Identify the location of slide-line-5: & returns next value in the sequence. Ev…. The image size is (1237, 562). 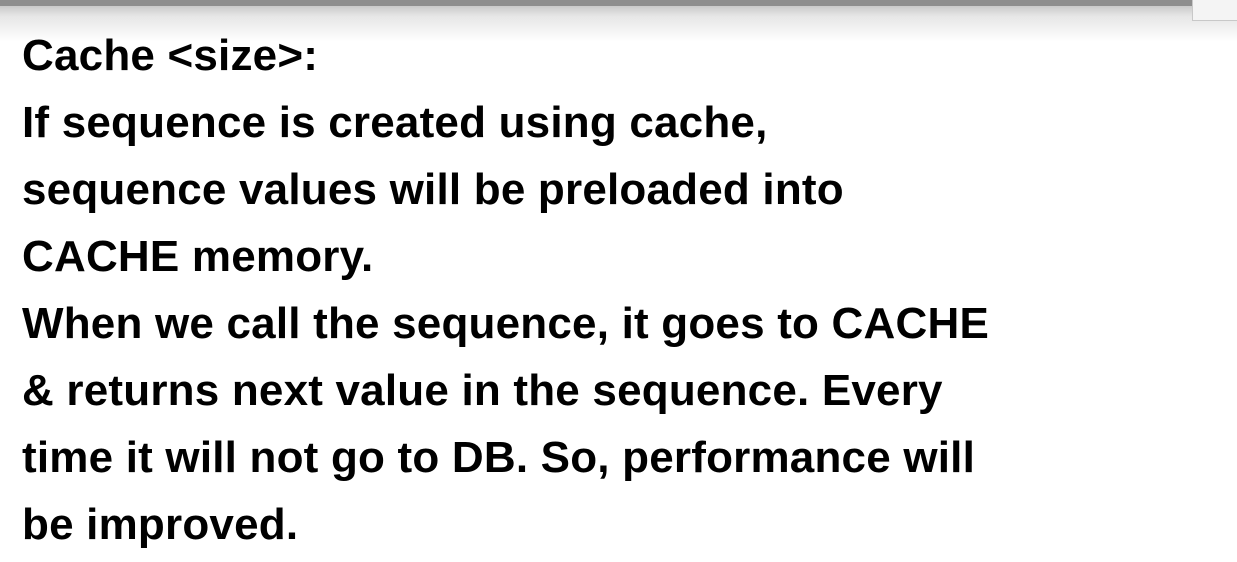
(482, 390).